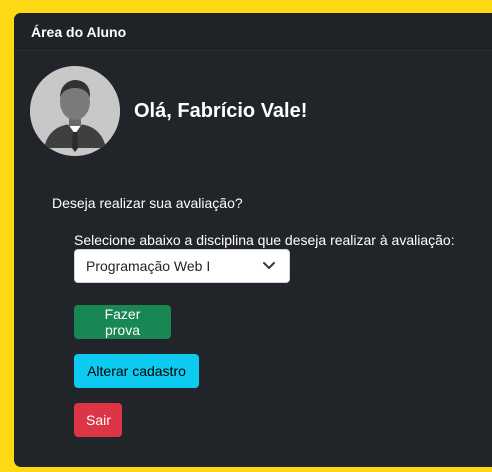 The image size is (492, 472). What do you see at coordinates (79, 32) in the screenshot?
I see `card-title: Área do Aluno` at bounding box center [79, 32].